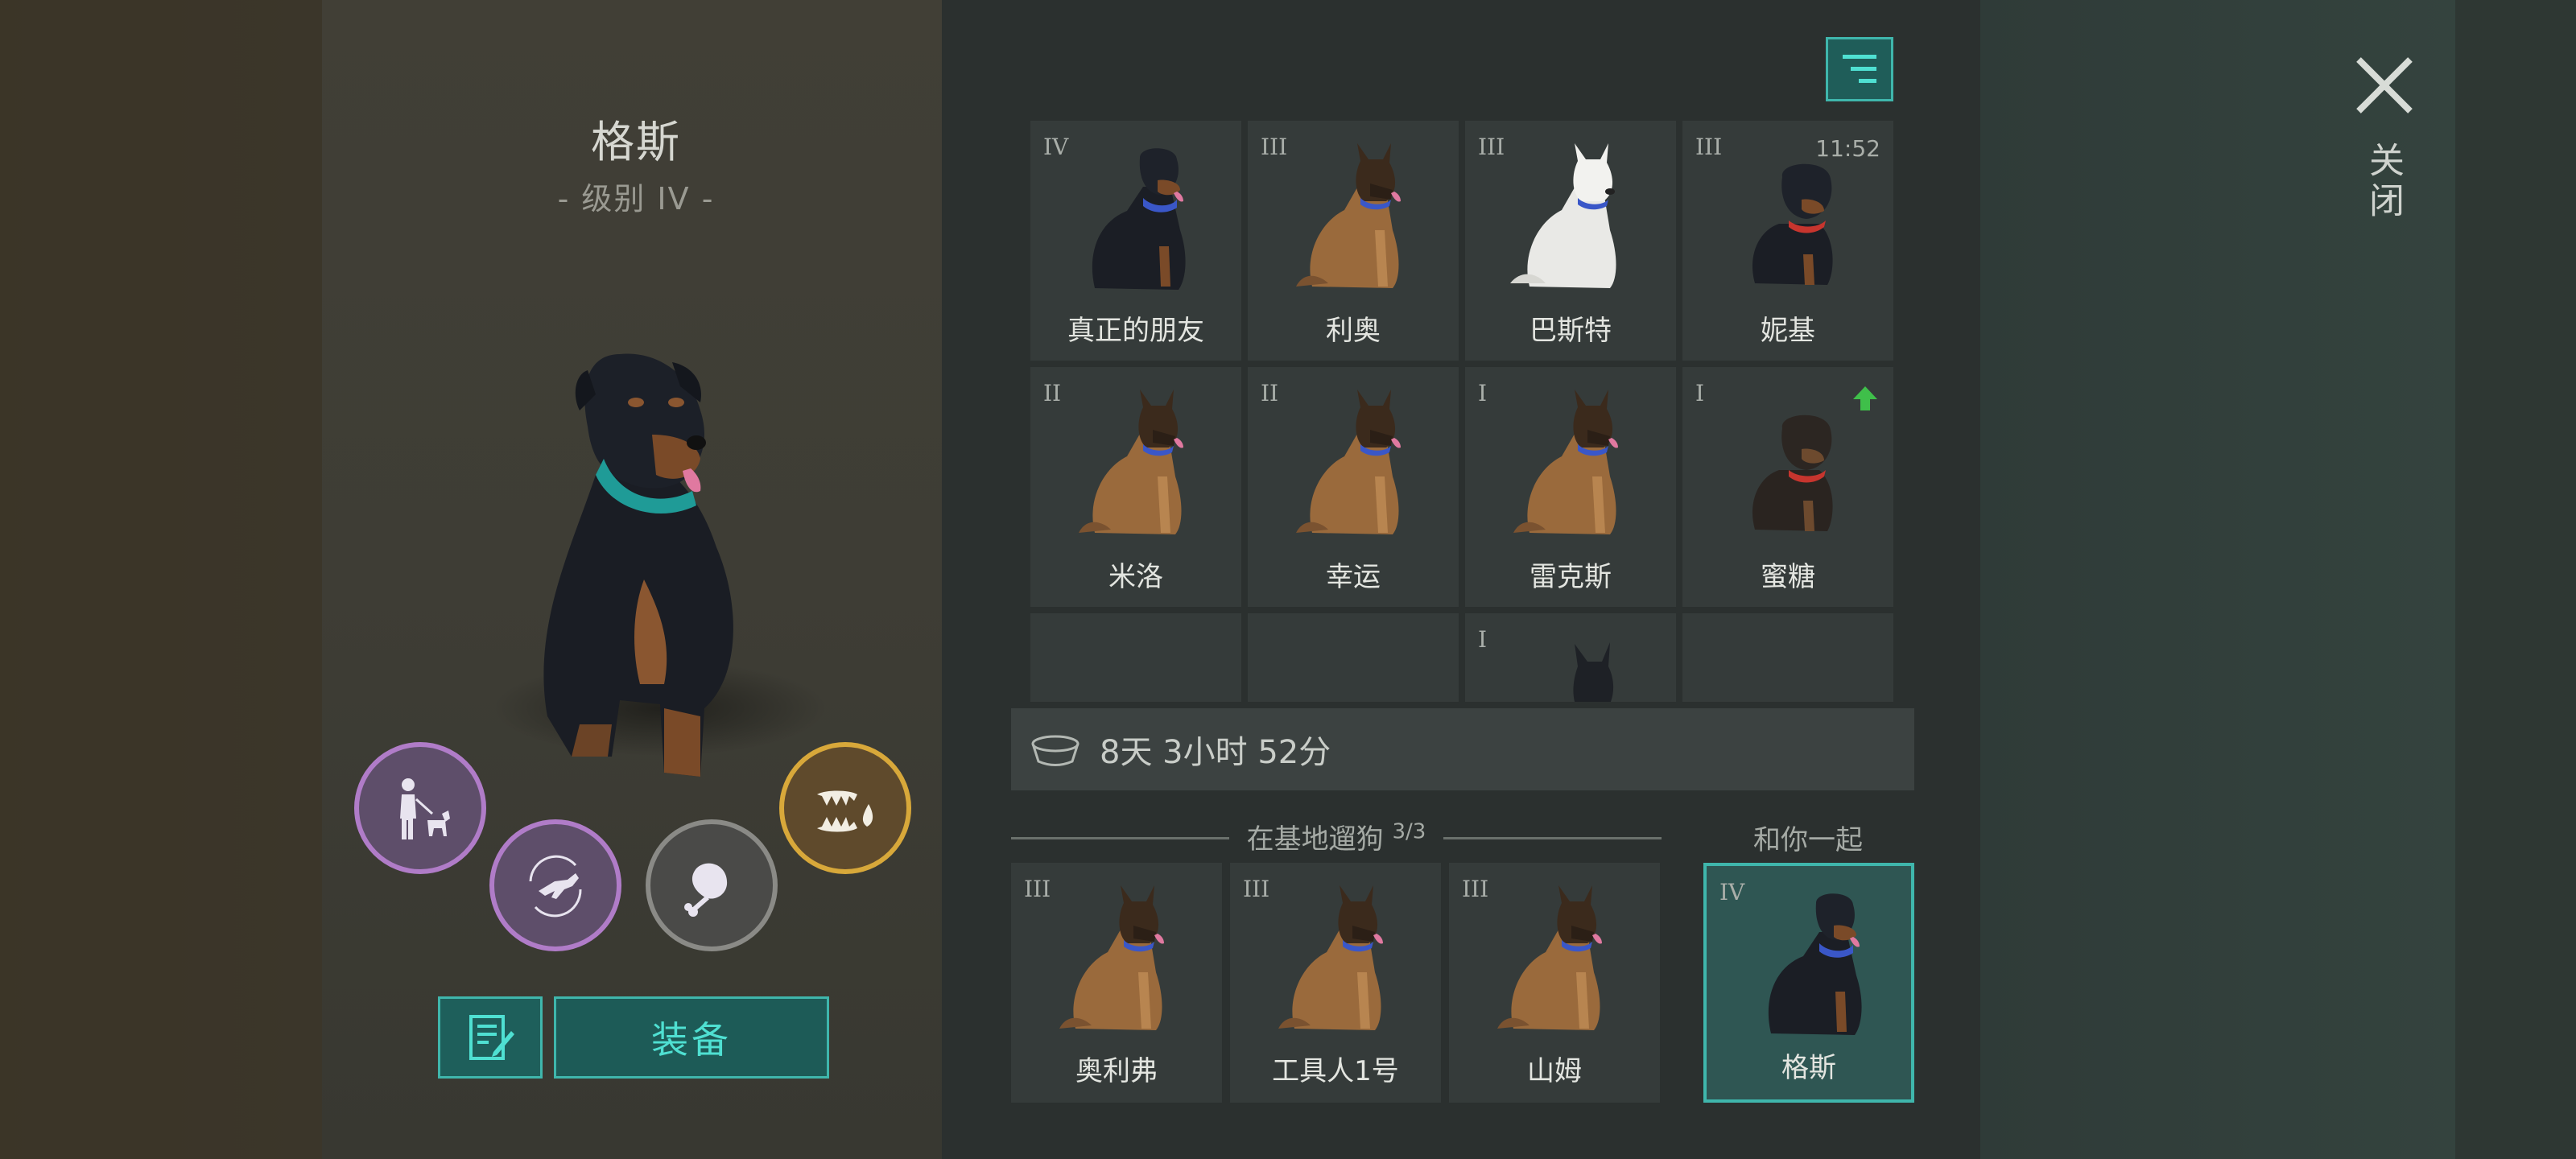  I want to click on food-timer-bar: 8天 3小时 52分, so click(1462, 749).